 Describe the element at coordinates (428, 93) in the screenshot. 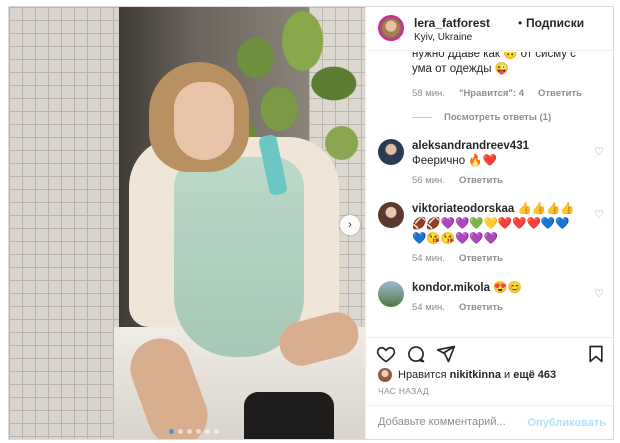

I see `comment-time: 58 мин.` at that location.